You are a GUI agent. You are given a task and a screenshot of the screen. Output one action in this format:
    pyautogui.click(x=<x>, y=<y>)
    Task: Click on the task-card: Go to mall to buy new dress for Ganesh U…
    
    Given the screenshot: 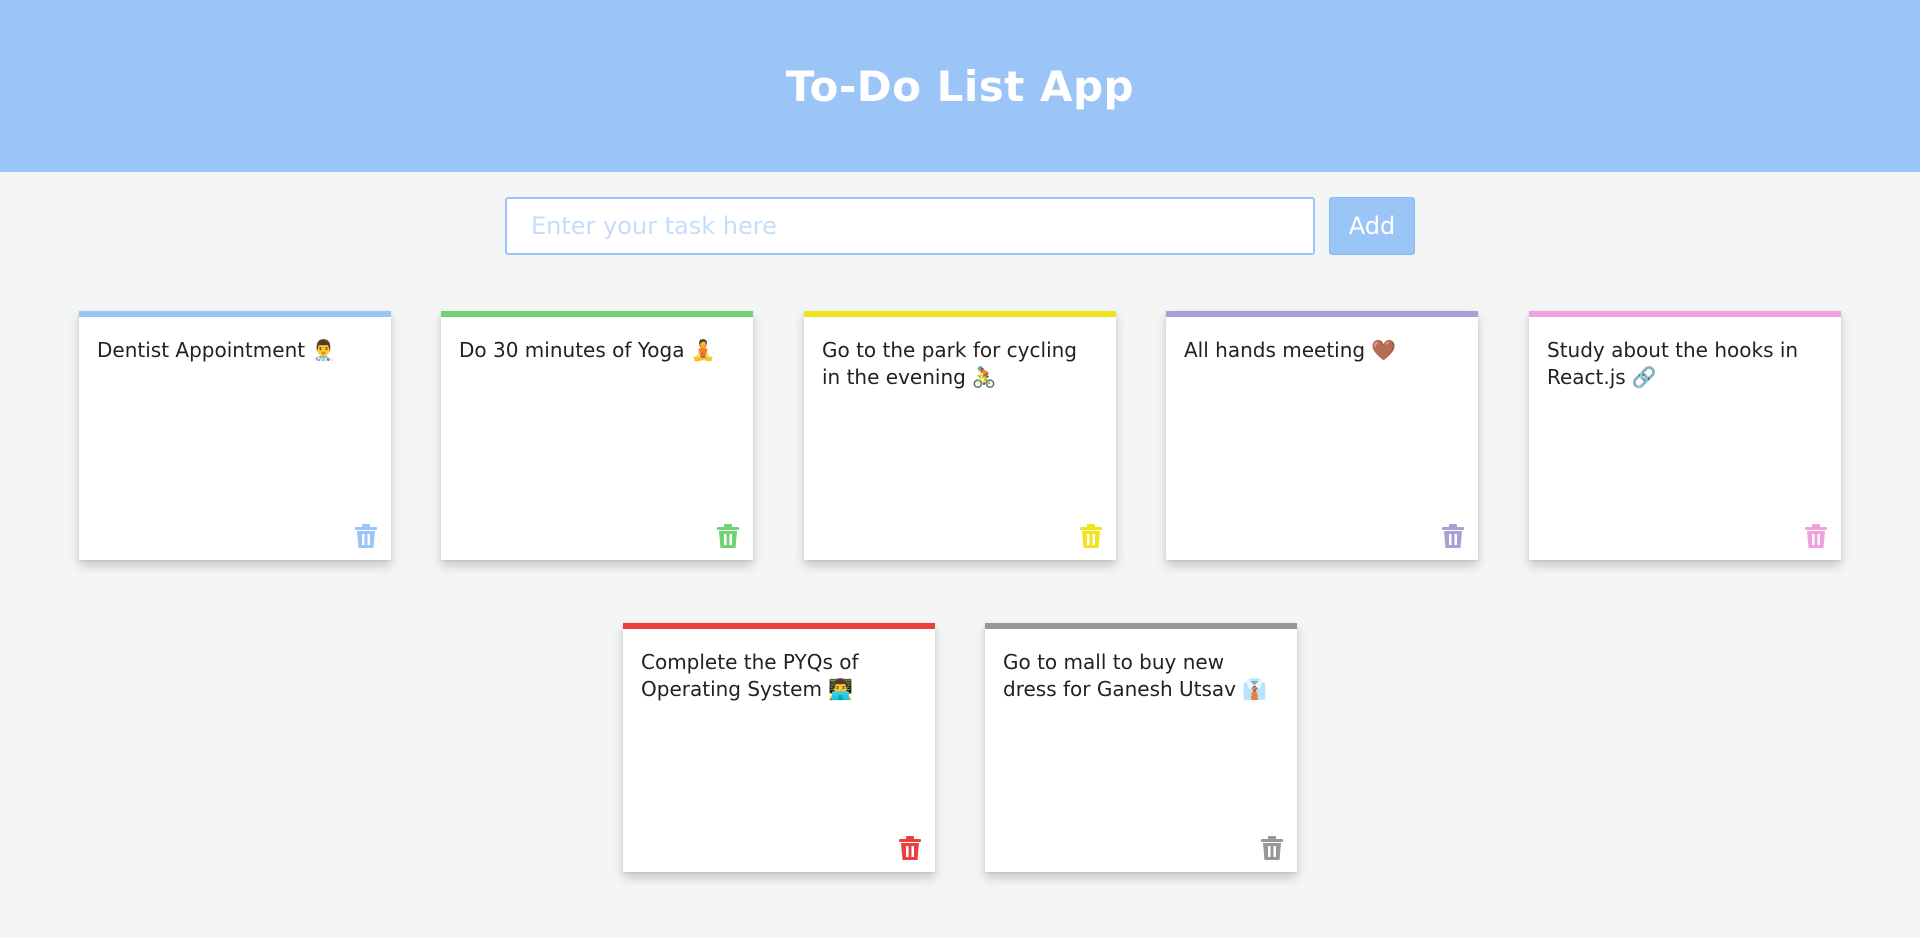 What is the action you would take?
    pyautogui.click(x=1141, y=747)
    